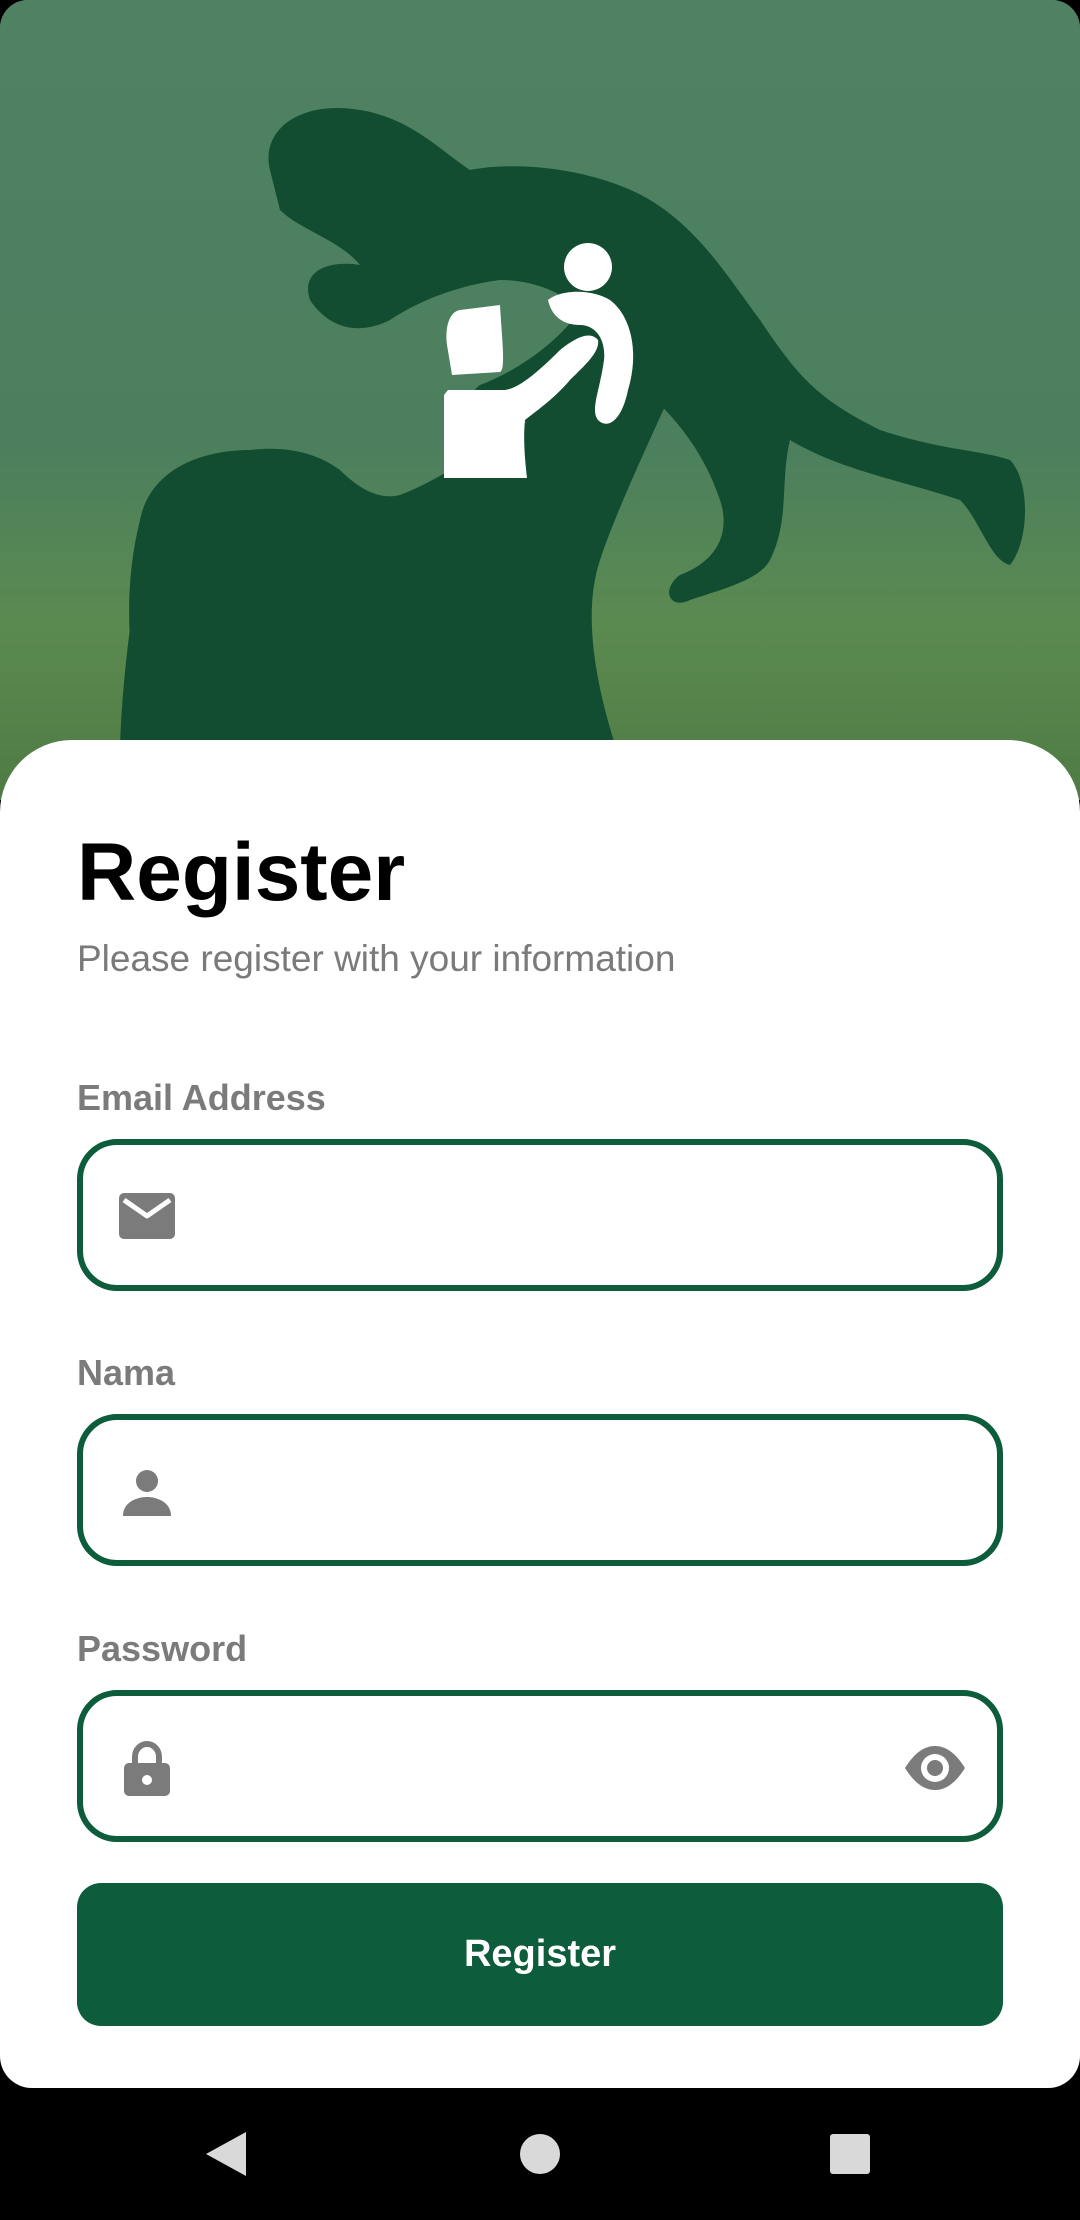 The height and width of the screenshot is (2220, 1080). Describe the element at coordinates (376, 958) in the screenshot. I see `page-subtitle: Please register with your information` at that location.